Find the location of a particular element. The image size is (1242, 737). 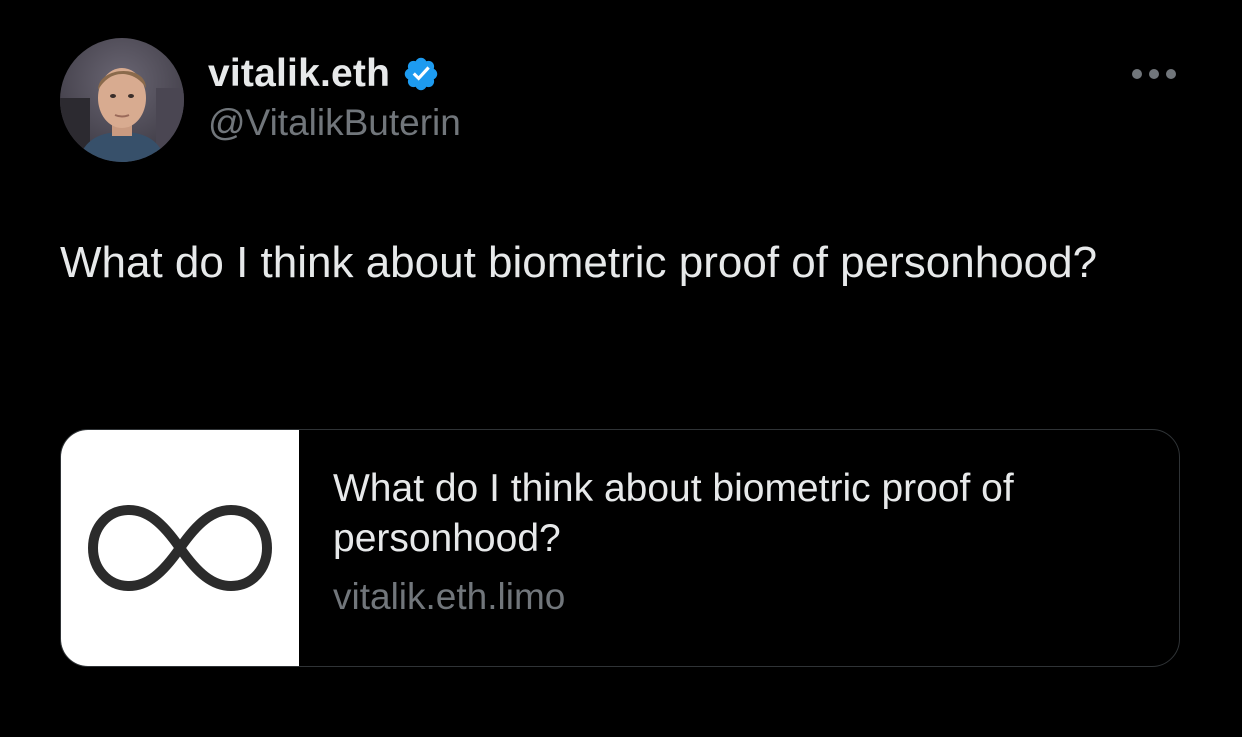

card-thumbnail is located at coordinates (180, 548).